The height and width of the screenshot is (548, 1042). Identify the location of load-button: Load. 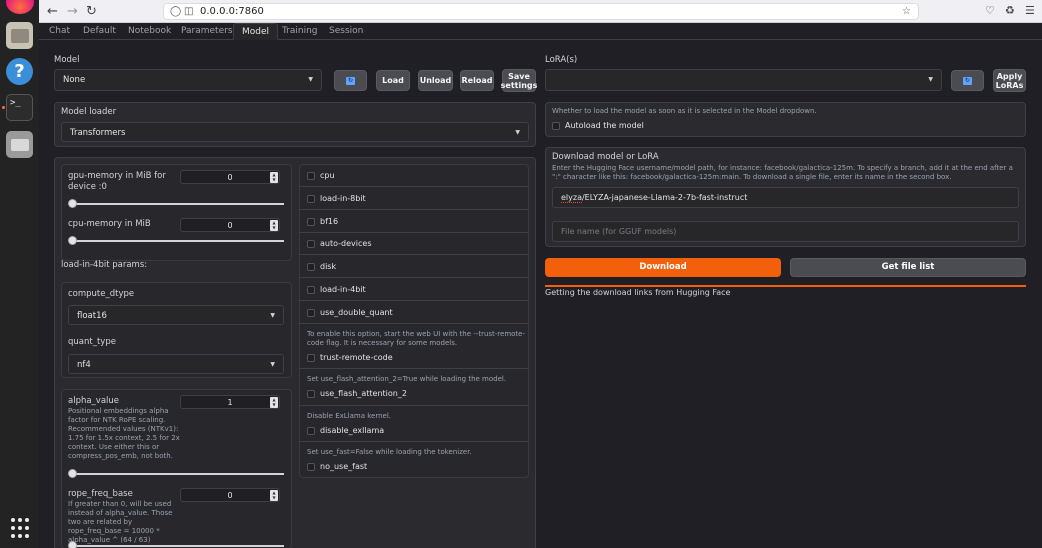
(393, 80).